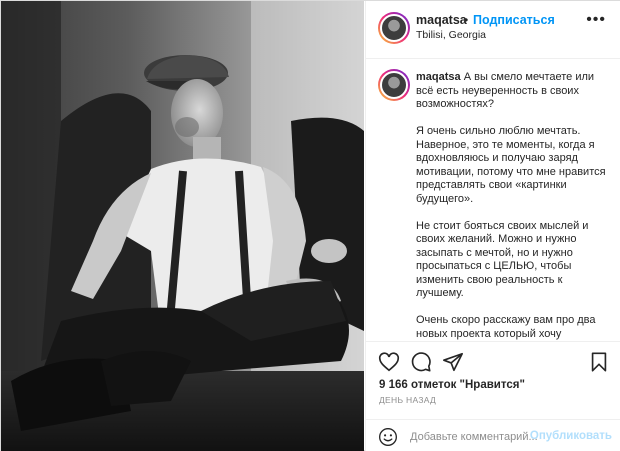  What do you see at coordinates (407, 400) in the screenshot?
I see `post-timestamp: ДЕНЬ НАЗАД` at bounding box center [407, 400].